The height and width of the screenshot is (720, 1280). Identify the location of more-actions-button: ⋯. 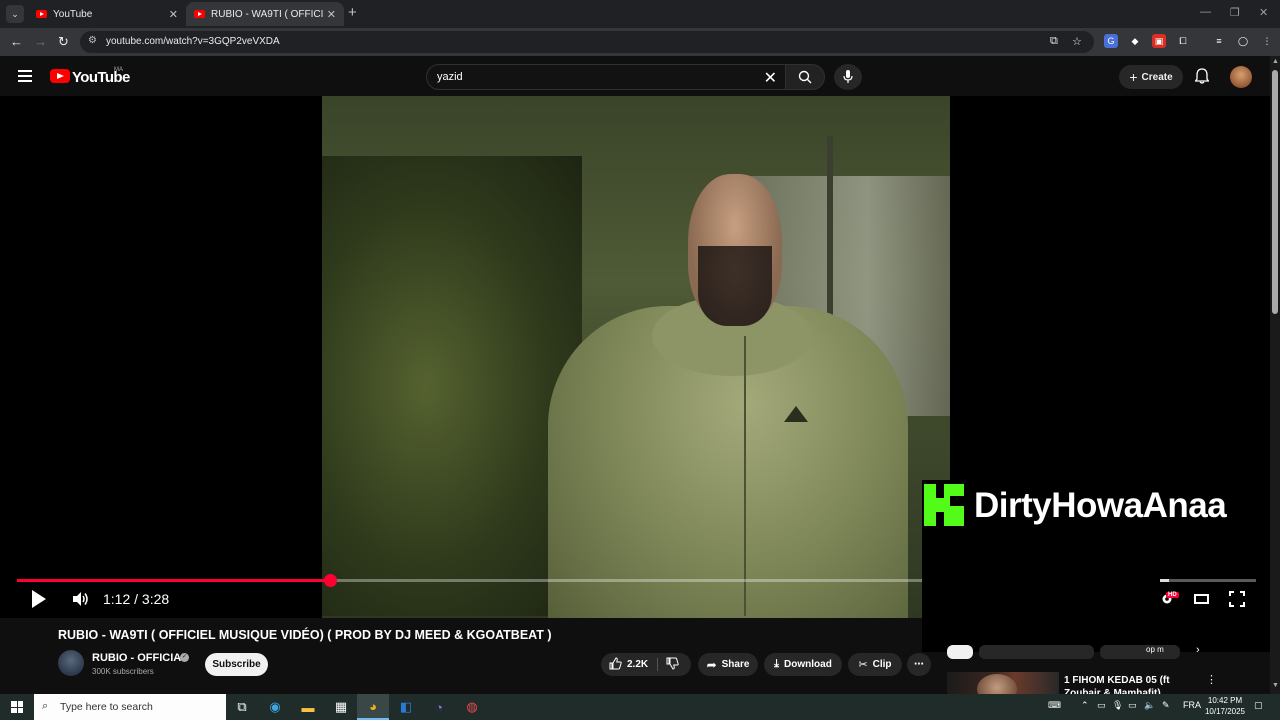
(919, 664).